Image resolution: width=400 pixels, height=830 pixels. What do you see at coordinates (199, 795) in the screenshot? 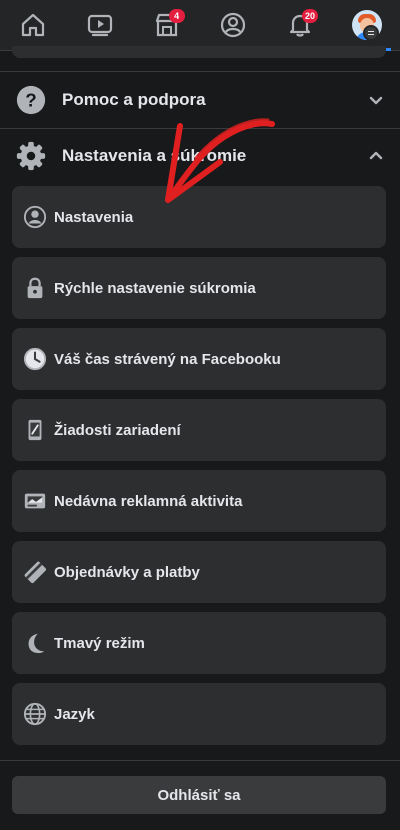
I see `logout-button: Odhlásiť sa` at bounding box center [199, 795].